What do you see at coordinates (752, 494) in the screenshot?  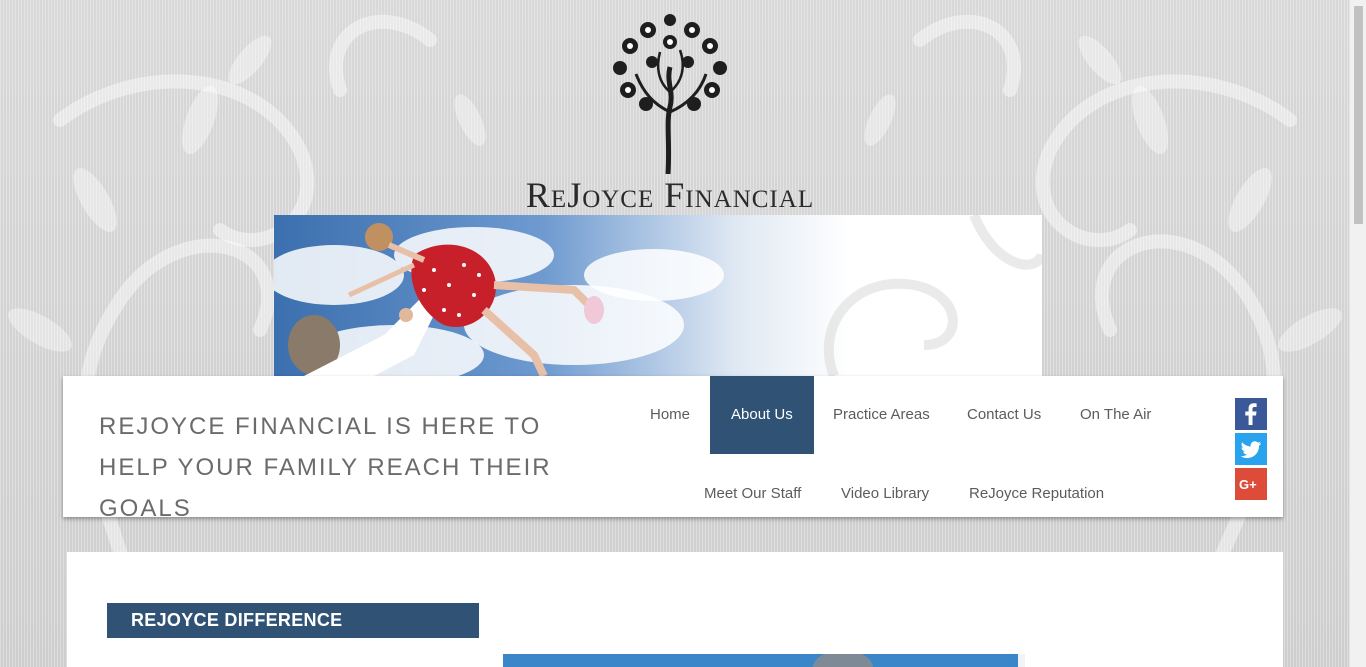 I see `nav-meet-our-staff: Meet Our Staff` at bounding box center [752, 494].